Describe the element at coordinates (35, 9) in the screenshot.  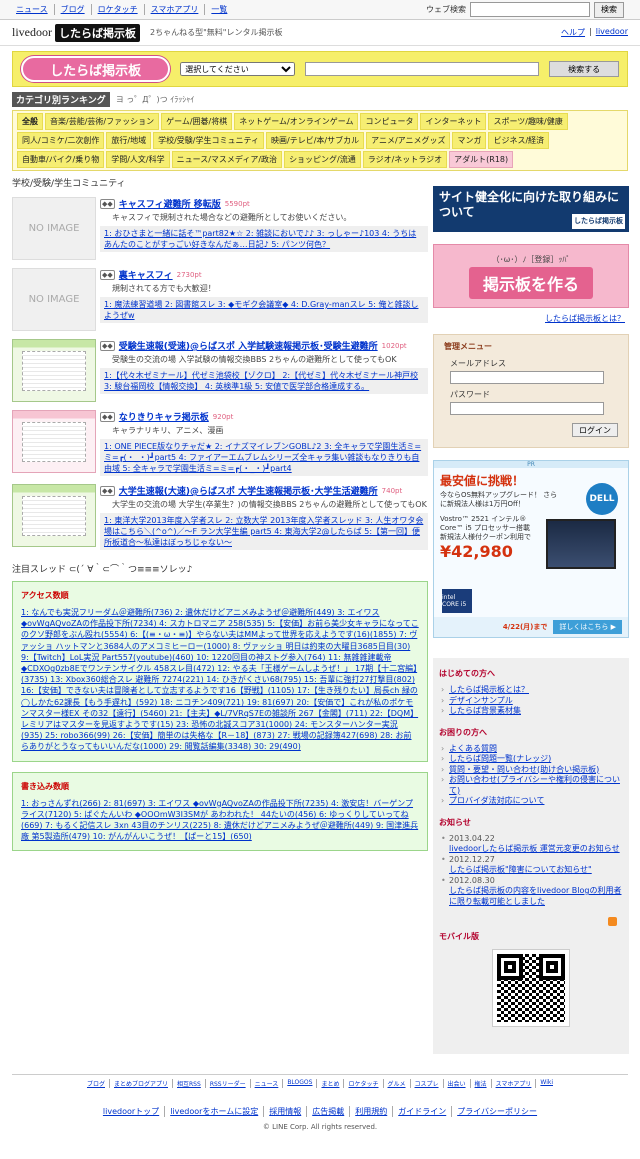
I see `top-nav-link: ニュース` at that location.